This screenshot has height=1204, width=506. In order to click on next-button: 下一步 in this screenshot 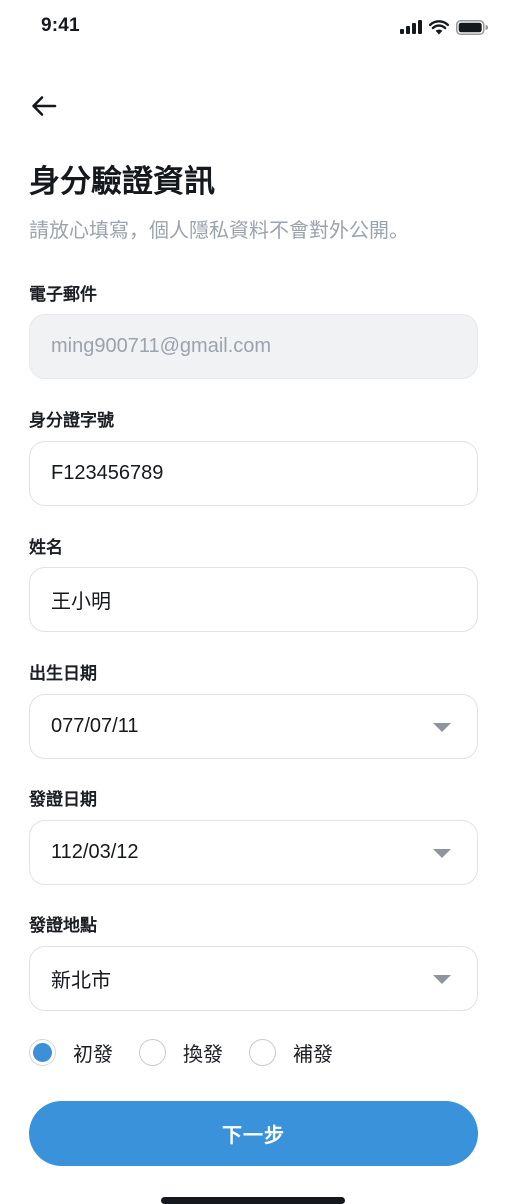, I will do `click(253, 1133)`.